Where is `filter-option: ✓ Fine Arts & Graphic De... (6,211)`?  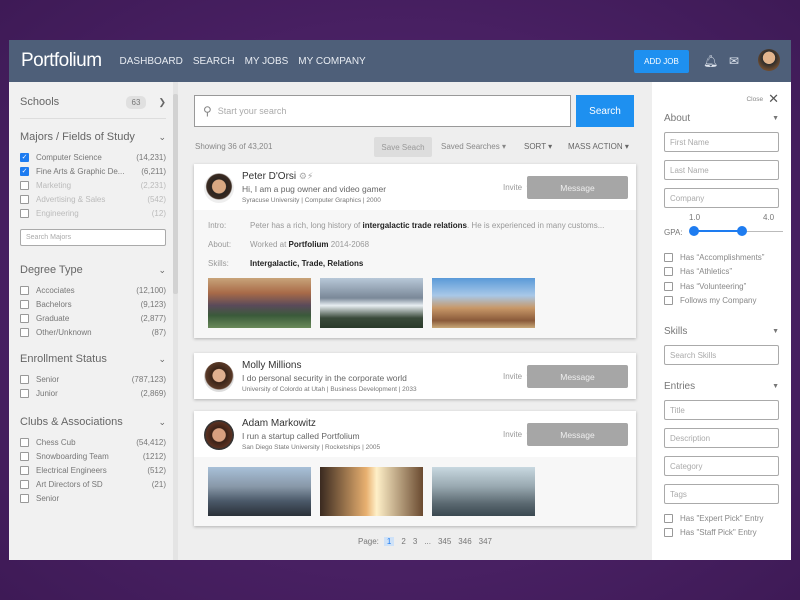
filter-option: ✓ Fine Arts & Graphic De... (6,211) is located at coordinates (93, 171).